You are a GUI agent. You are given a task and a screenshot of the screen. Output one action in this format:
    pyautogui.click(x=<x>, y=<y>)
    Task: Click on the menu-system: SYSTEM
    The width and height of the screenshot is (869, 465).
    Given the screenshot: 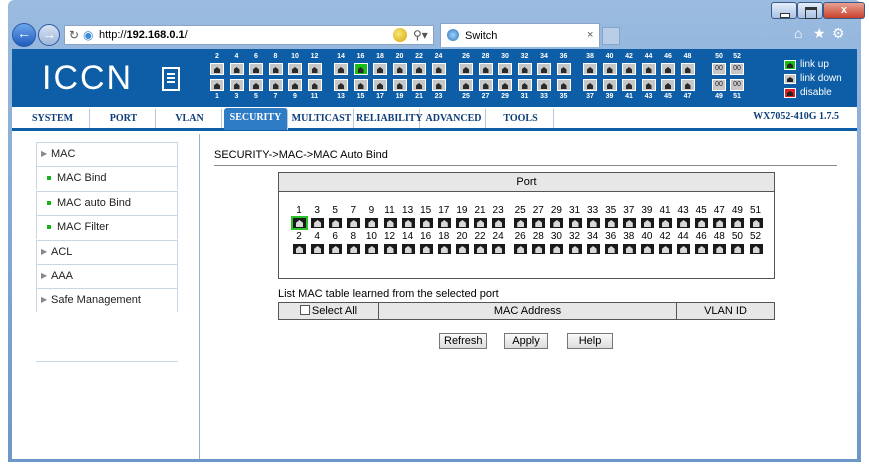 What is the action you would take?
    pyautogui.click(x=53, y=118)
    